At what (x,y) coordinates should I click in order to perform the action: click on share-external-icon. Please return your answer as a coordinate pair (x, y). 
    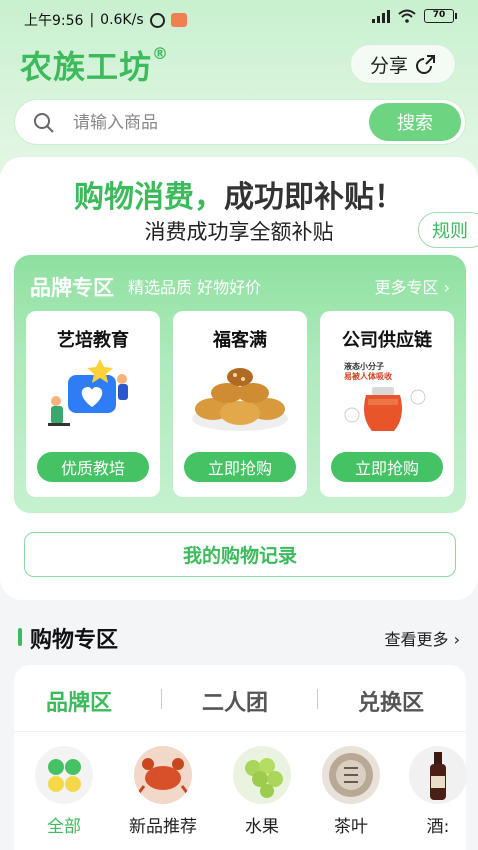
    Looking at the image, I should click on (425, 64).